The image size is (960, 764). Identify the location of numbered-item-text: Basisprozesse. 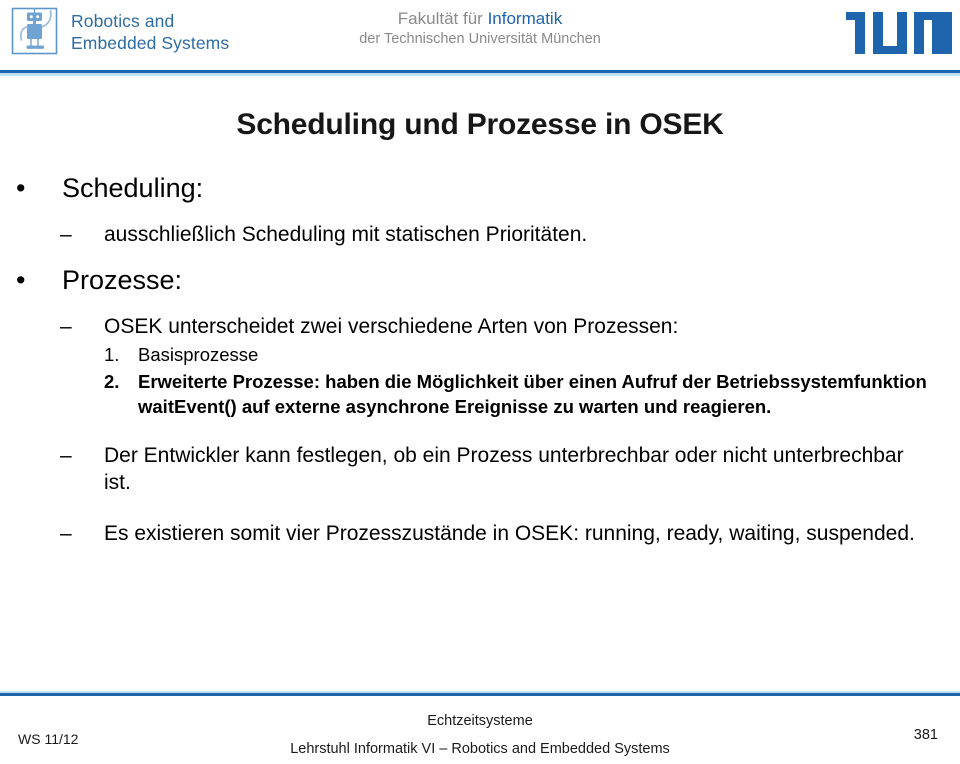
(198, 355).